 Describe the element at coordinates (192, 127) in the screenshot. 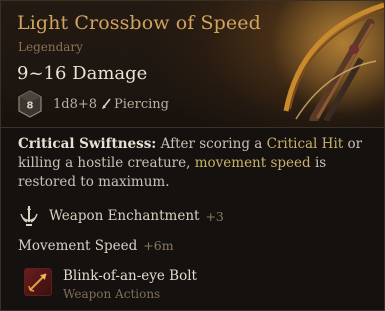

I see `header-divider` at that location.